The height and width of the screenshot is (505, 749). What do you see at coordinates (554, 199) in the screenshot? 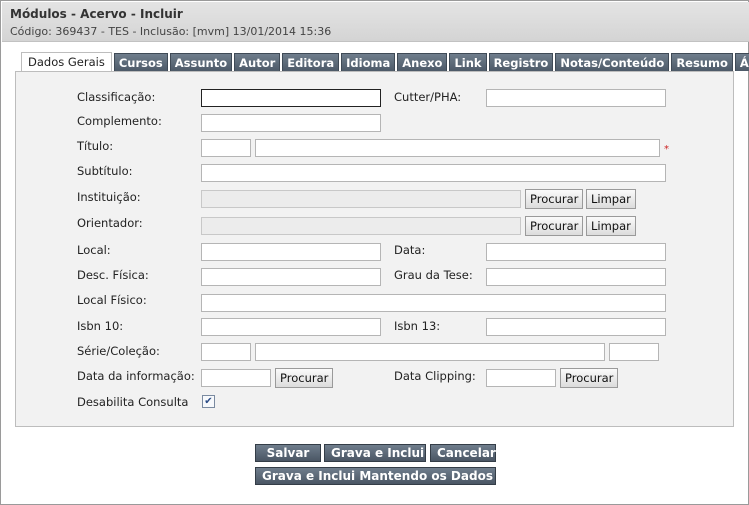
I see `instituicao-procurar-button: Procurar` at bounding box center [554, 199].